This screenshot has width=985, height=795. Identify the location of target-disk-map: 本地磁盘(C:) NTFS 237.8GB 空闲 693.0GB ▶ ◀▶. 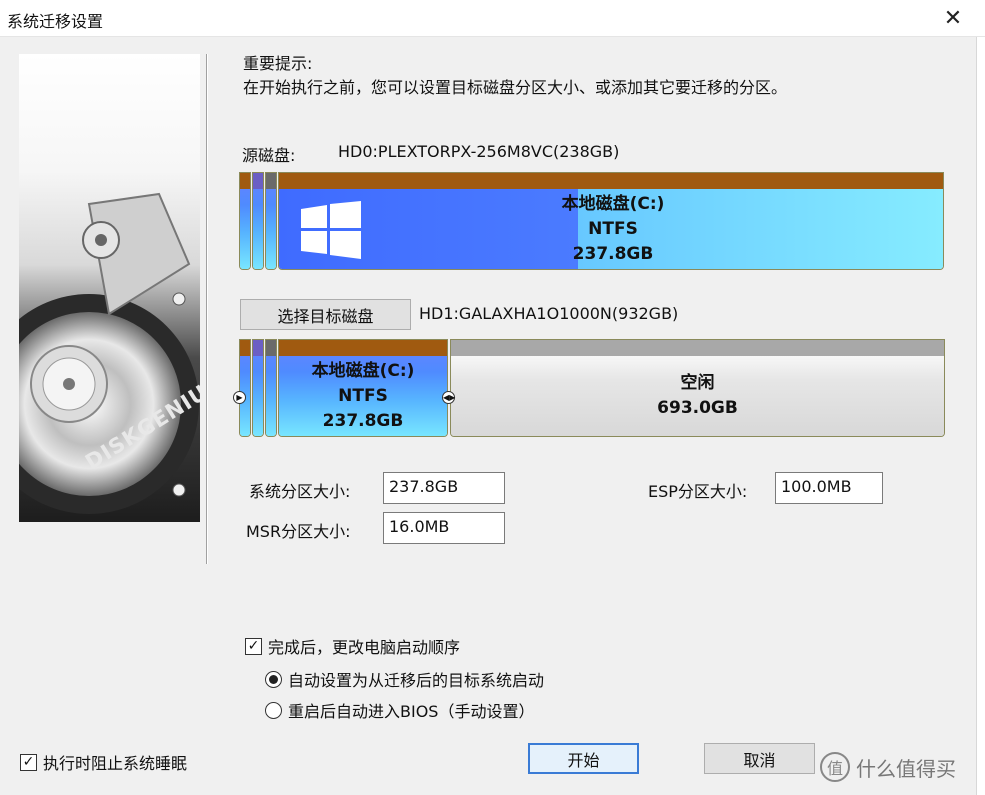
(589, 388).